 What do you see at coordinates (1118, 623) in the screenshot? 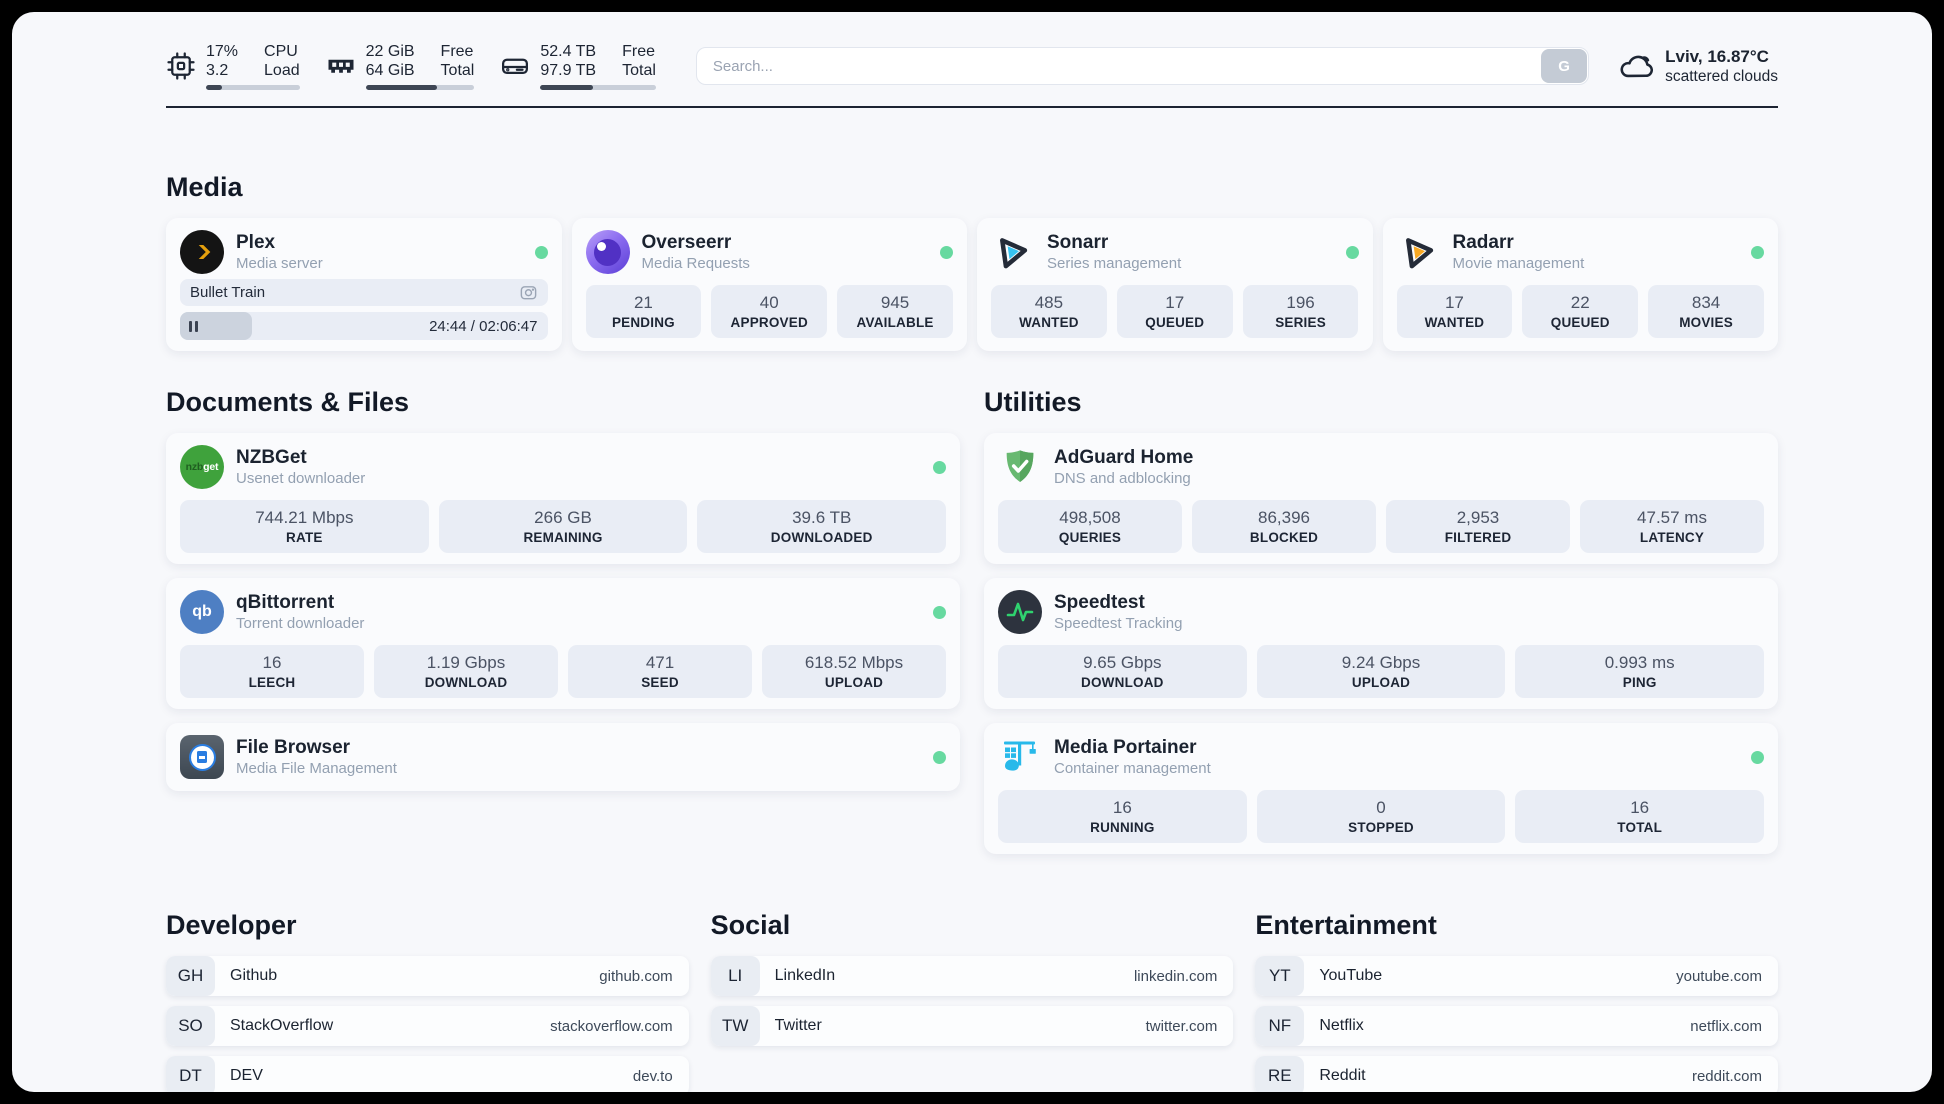
I see `app-subtitle: Speedtest Tracking` at bounding box center [1118, 623].